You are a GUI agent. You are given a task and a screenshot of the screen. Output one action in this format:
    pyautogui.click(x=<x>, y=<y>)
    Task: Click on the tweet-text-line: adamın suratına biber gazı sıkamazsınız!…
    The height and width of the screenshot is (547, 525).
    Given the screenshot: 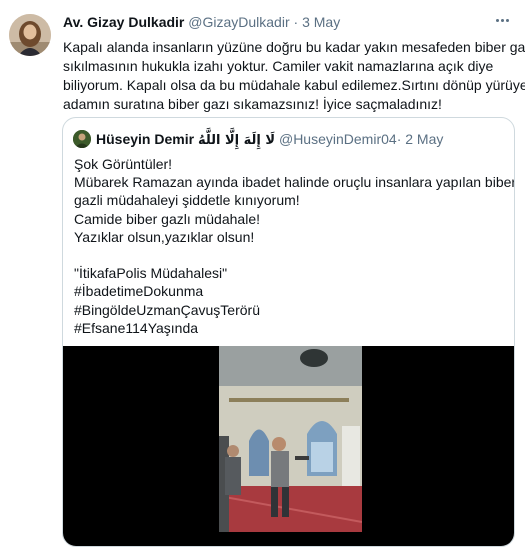 What is the action you would take?
    pyautogui.click(x=252, y=104)
    